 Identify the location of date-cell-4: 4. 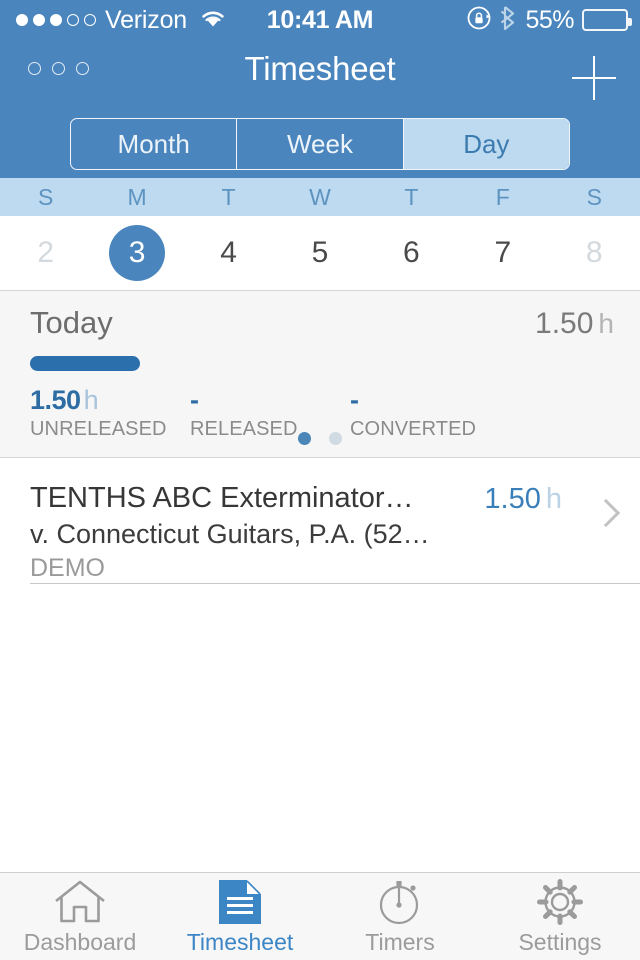
(228, 253).